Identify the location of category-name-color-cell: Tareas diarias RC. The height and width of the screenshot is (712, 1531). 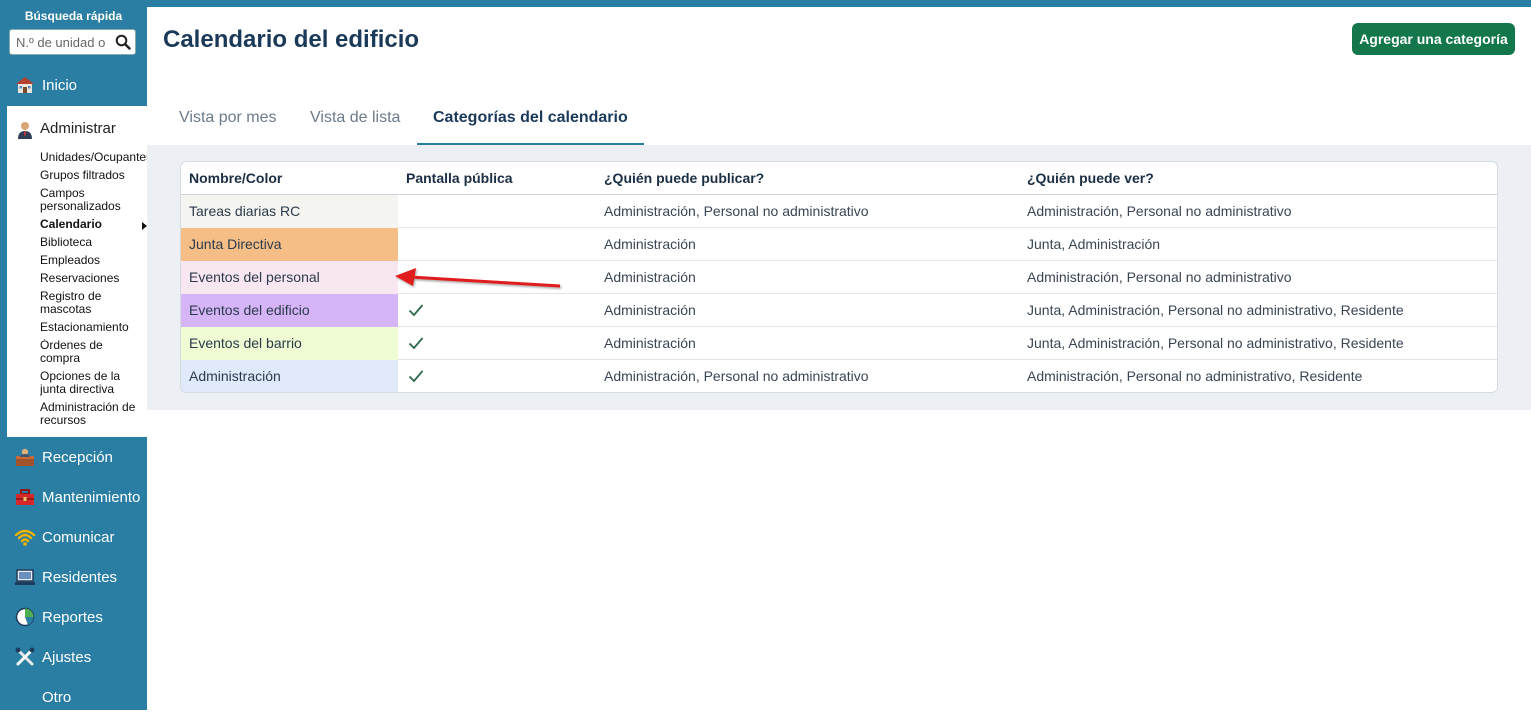
(289, 211).